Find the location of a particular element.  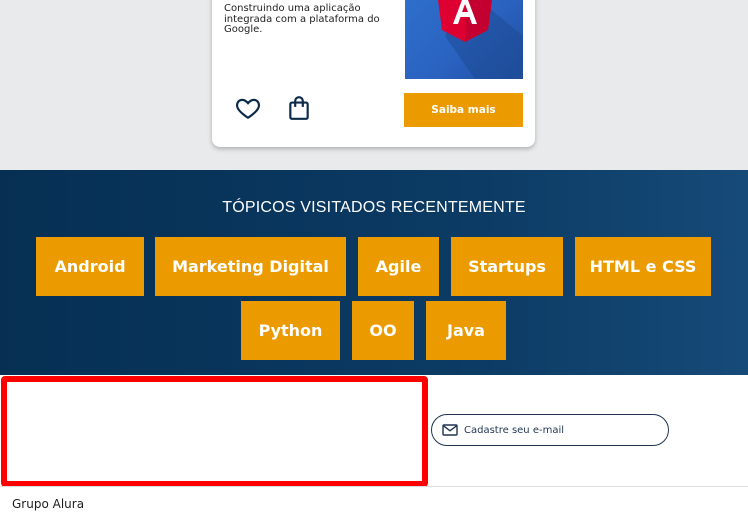

mail-icon is located at coordinates (450, 430).